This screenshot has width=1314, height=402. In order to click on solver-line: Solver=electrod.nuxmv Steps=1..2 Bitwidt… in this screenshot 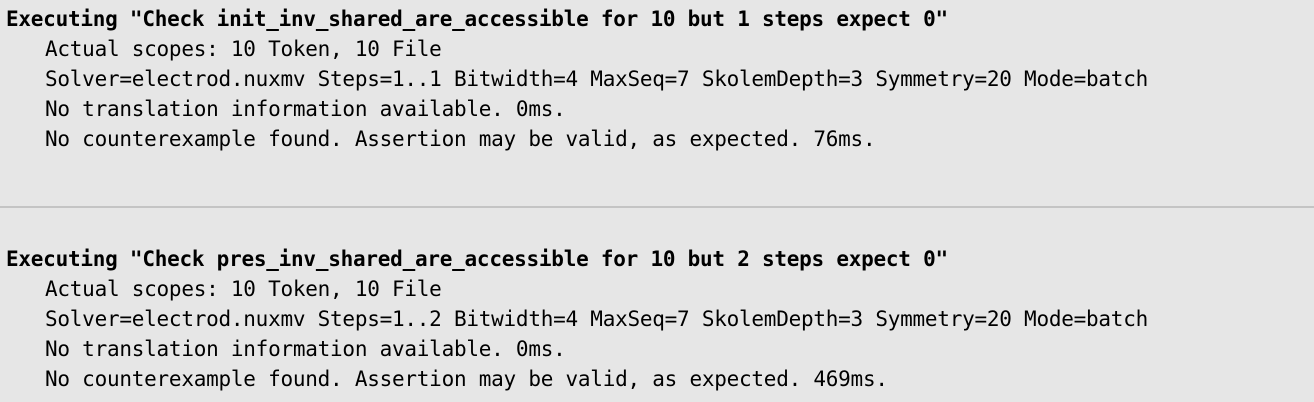, I will do `click(596, 319)`.